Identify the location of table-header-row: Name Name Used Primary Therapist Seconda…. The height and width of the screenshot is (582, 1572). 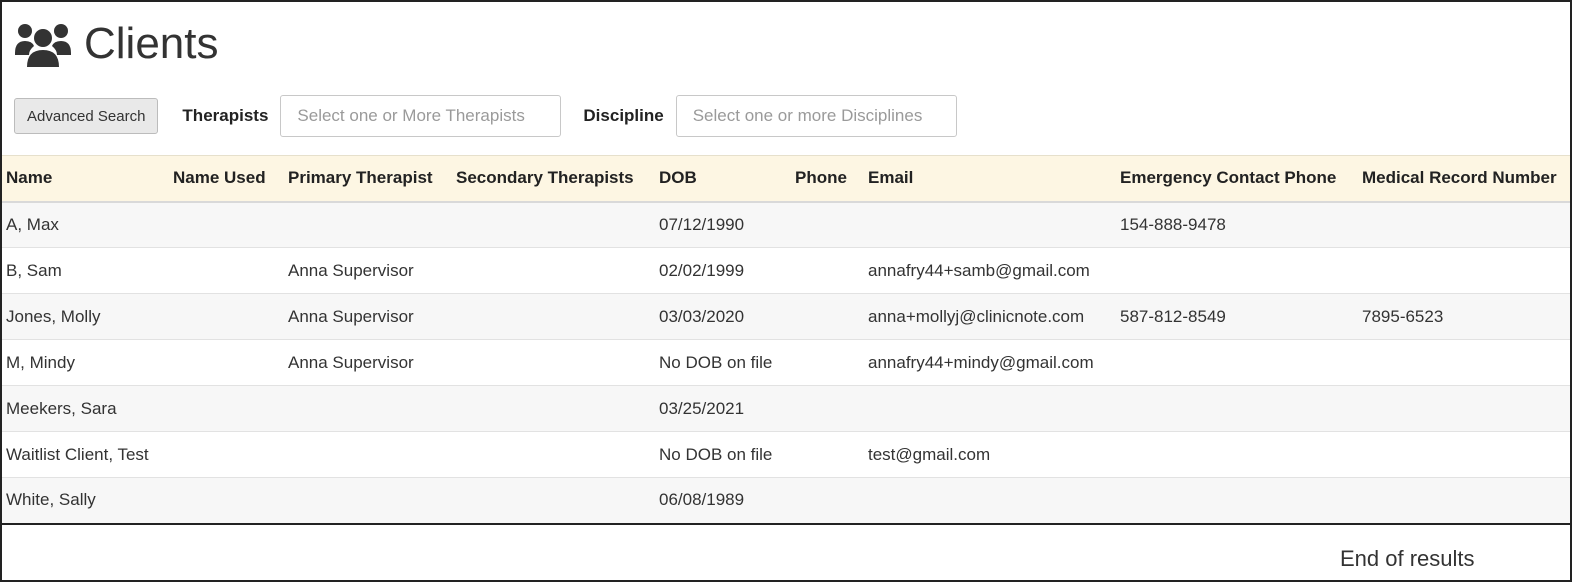
(786, 179).